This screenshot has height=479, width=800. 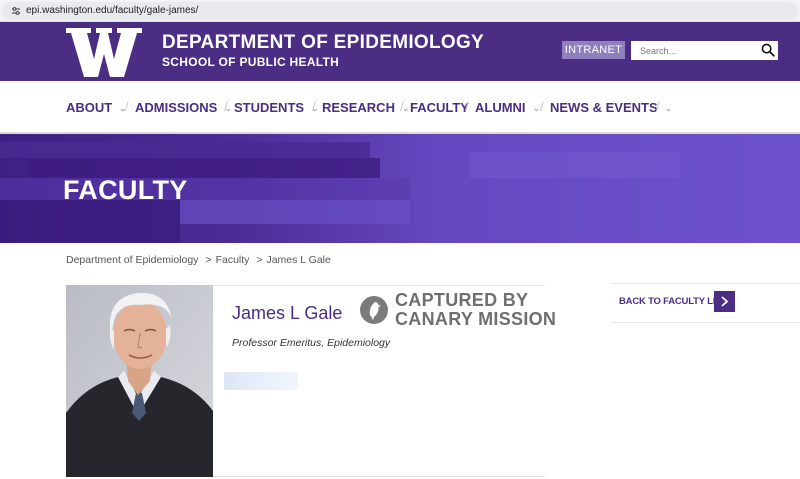 I want to click on stamp-line-1: CAPTURED BY, so click(x=462, y=300).